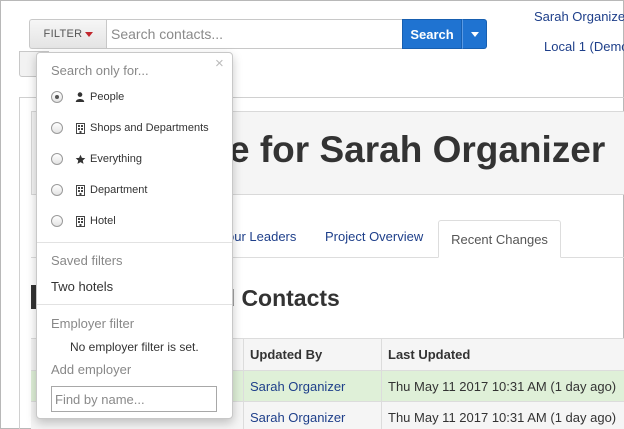 This screenshot has height=429, width=624. I want to click on option-label: Department, so click(119, 190).